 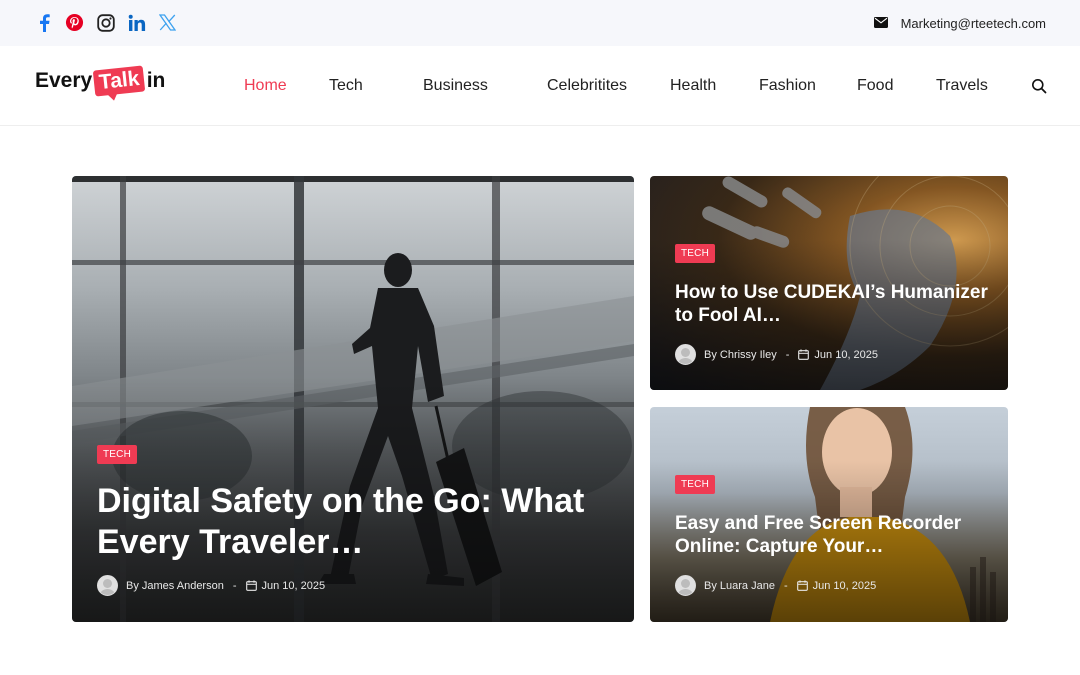 What do you see at coordinates (962, 86) in the screenshot?
I see `nav-item-travels: Travels` at bounding box center [962, 86].